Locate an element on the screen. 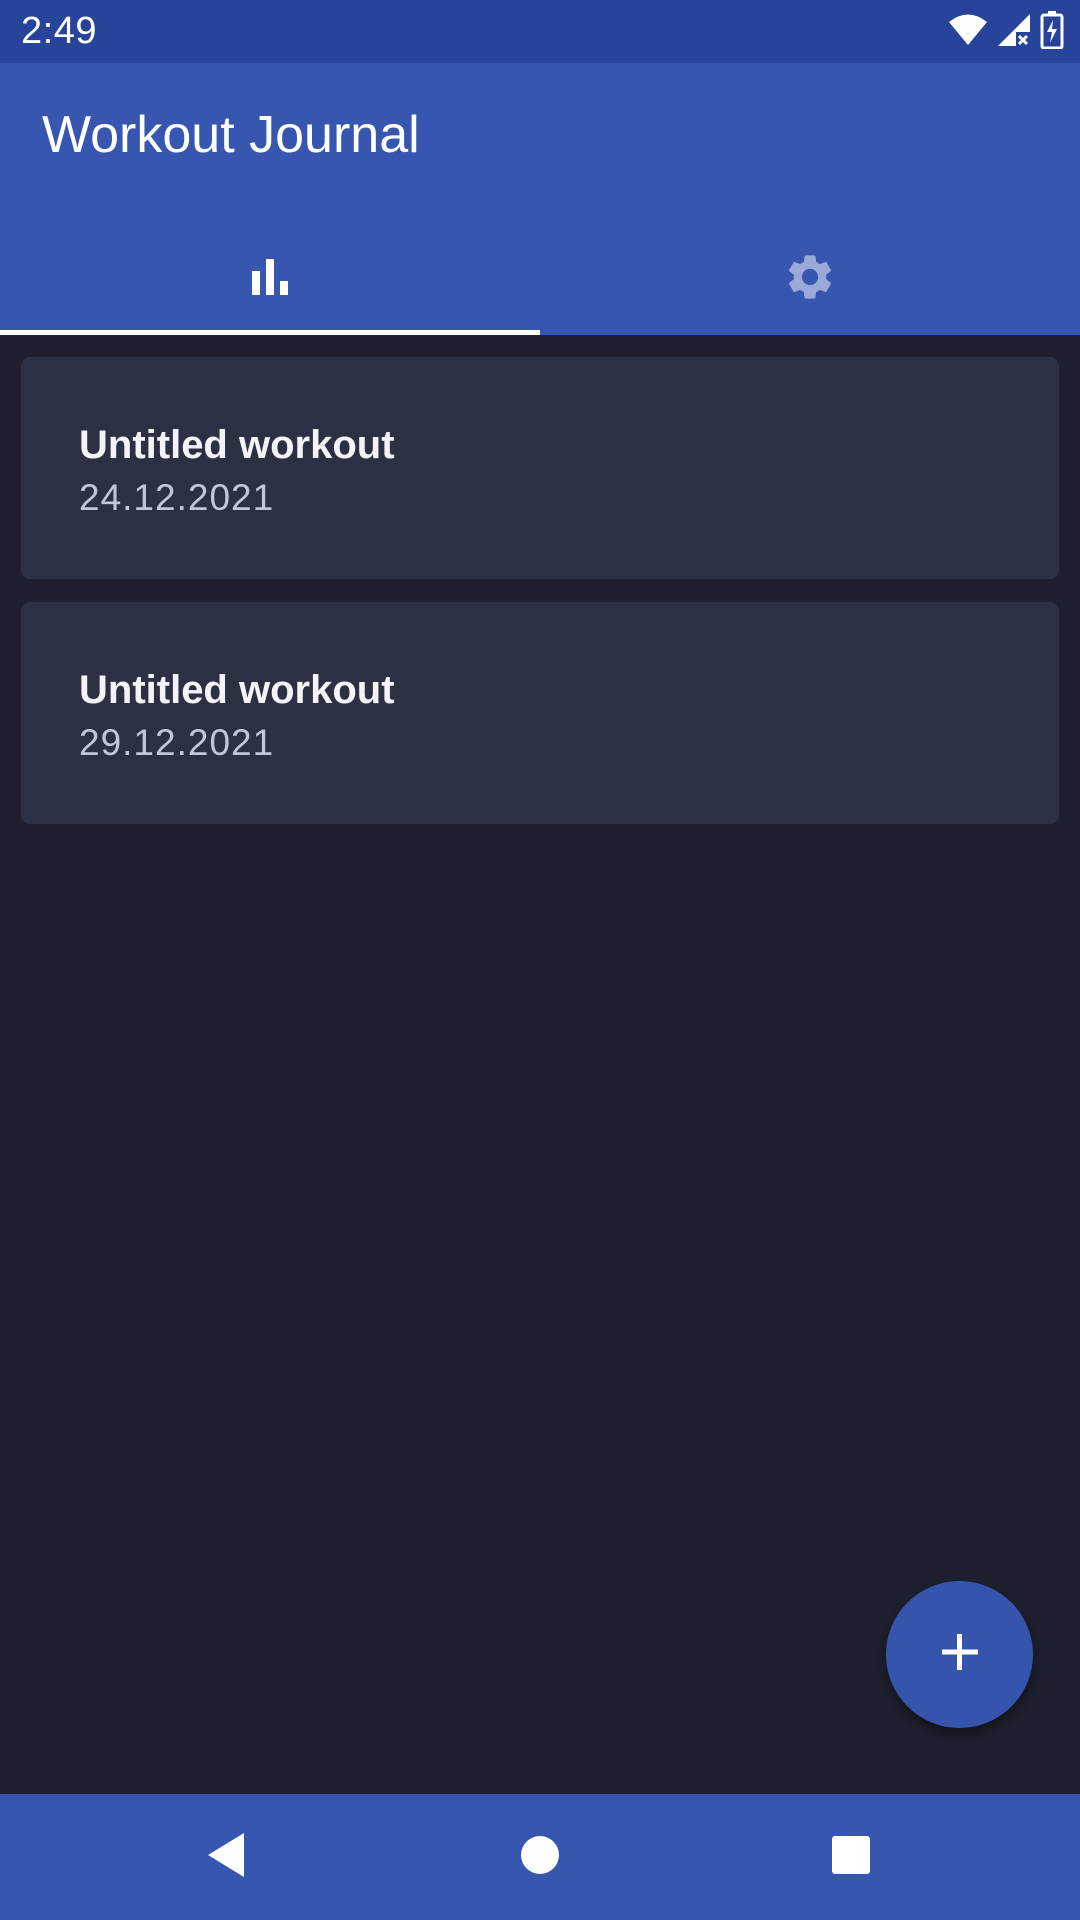 This screenshot has height=1920, width=1080. tab-statistics is located at coordinates (270, 279).